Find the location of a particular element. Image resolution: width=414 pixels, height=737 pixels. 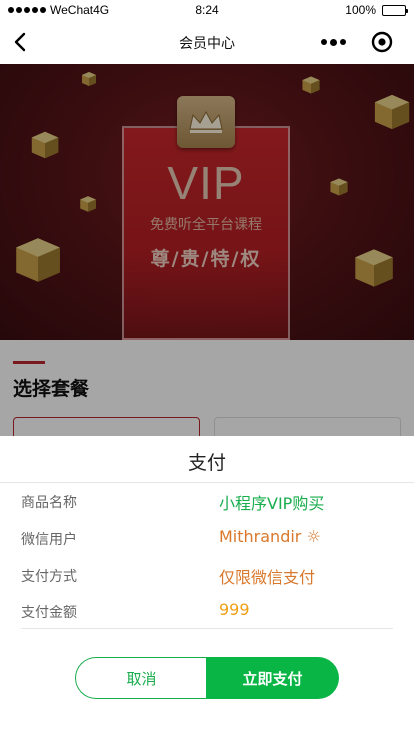

row-label: 支付金额 is located at coordinates (49, 613).